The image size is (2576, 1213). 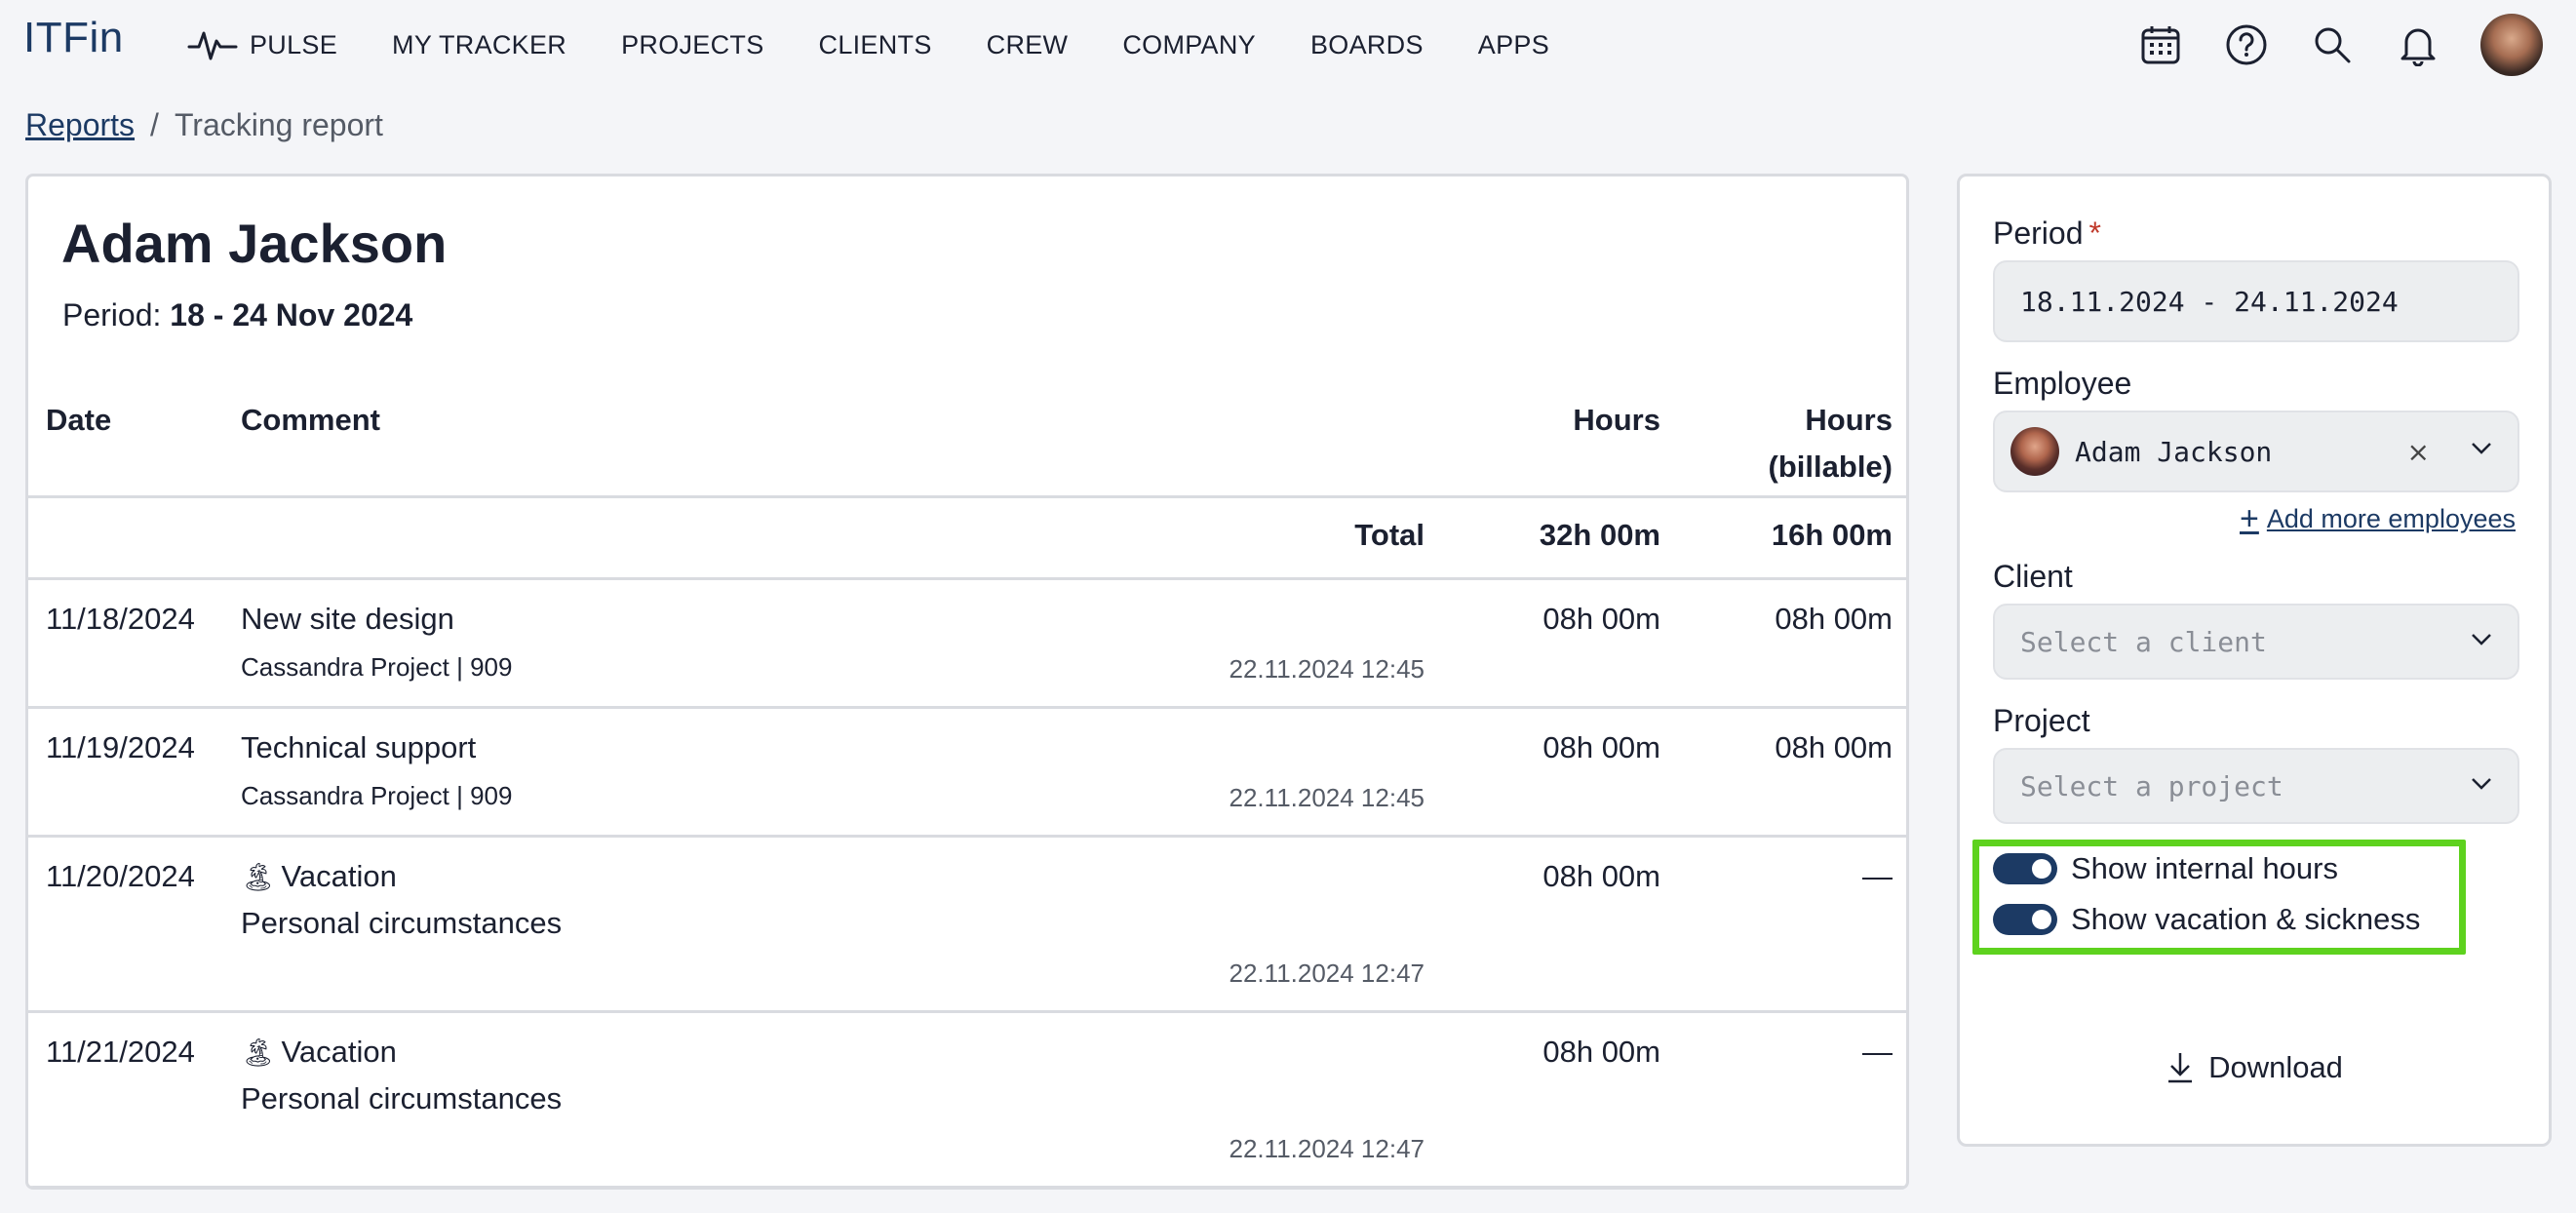 What do you see at coordinates (1877, 1052) in the screenshot?
I see `row-billable: —` at bounding box center [1877, 1052].